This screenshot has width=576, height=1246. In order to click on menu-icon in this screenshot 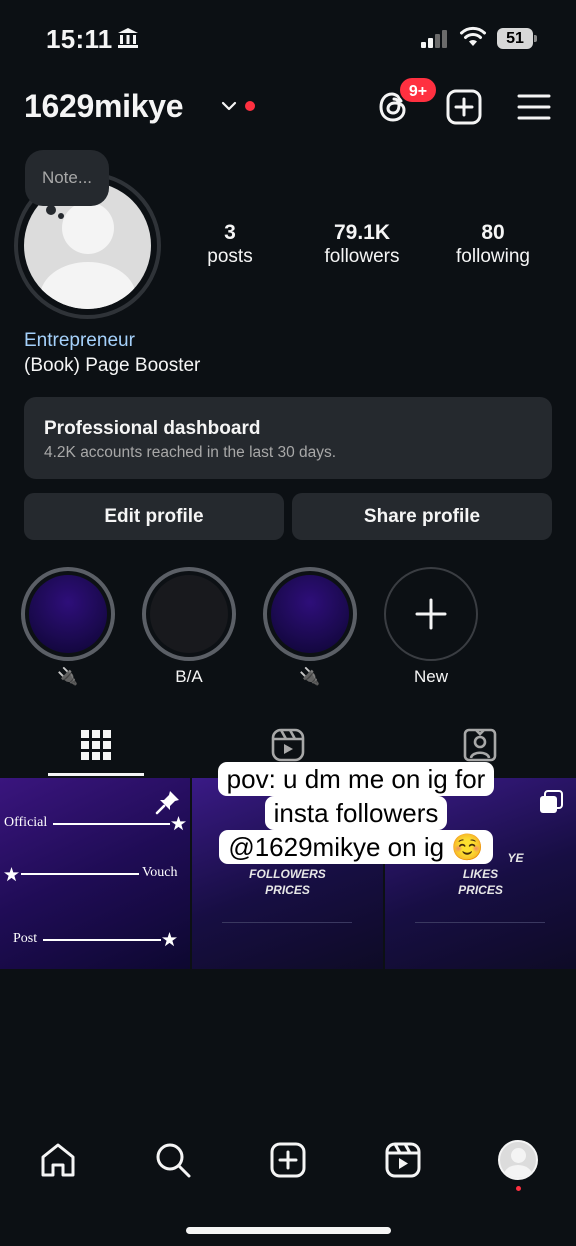, I will do `click(534, 107)`.